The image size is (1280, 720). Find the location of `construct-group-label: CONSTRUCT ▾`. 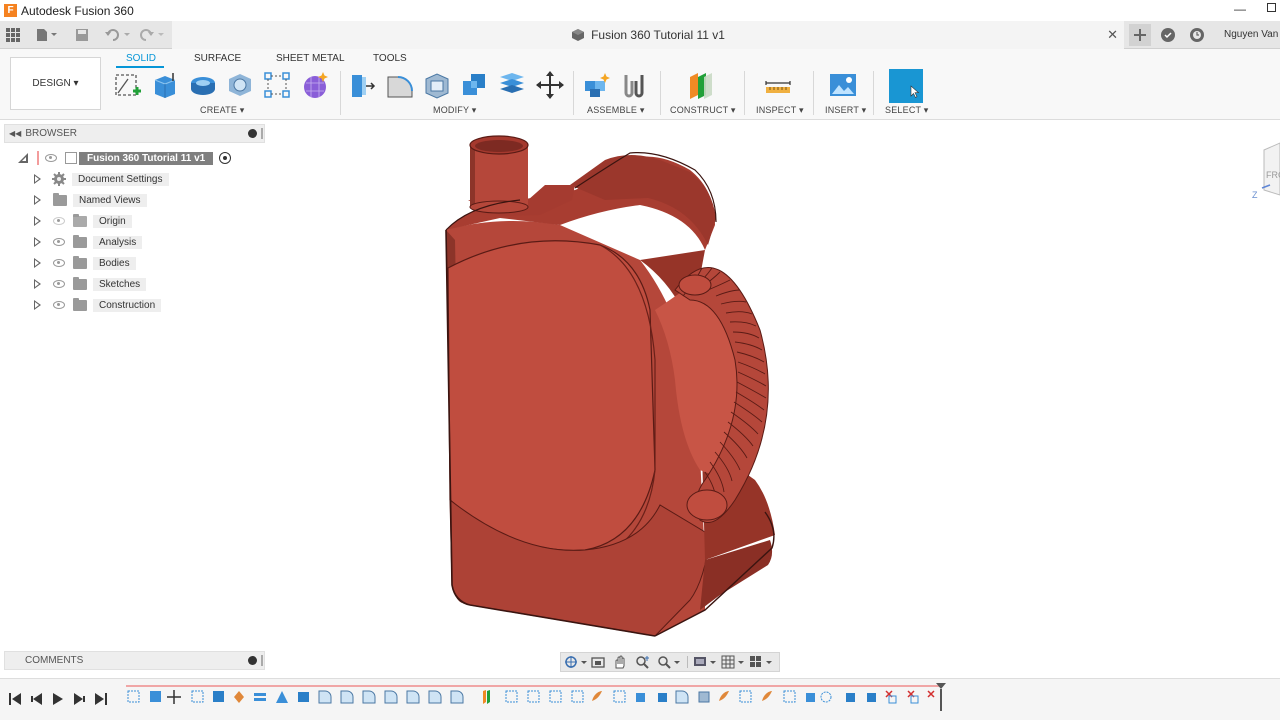

construct-group-label: CONSTRUCT ▾ is located at coordinates (703, 110).